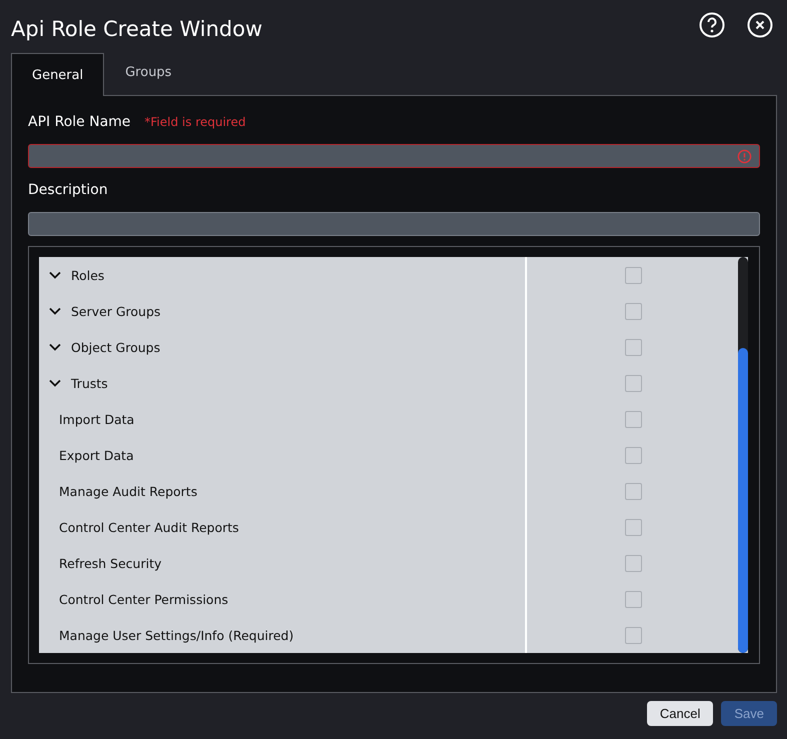 The height and width of the screenshot is (739, 787). Describe the element at coordinates (115, 347) in the screenshot. I see `tree-item: Object Groups` at that location.